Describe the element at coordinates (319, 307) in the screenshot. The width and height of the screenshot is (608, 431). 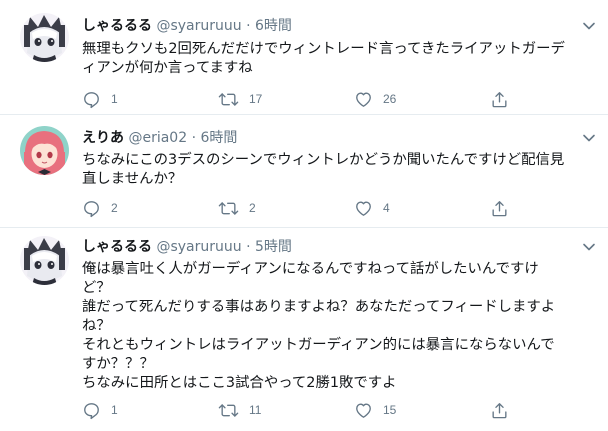
I see `tweet-text-line: 誰だって死んだりする事はありますよね？あなただってフィードしますよ` at that location.